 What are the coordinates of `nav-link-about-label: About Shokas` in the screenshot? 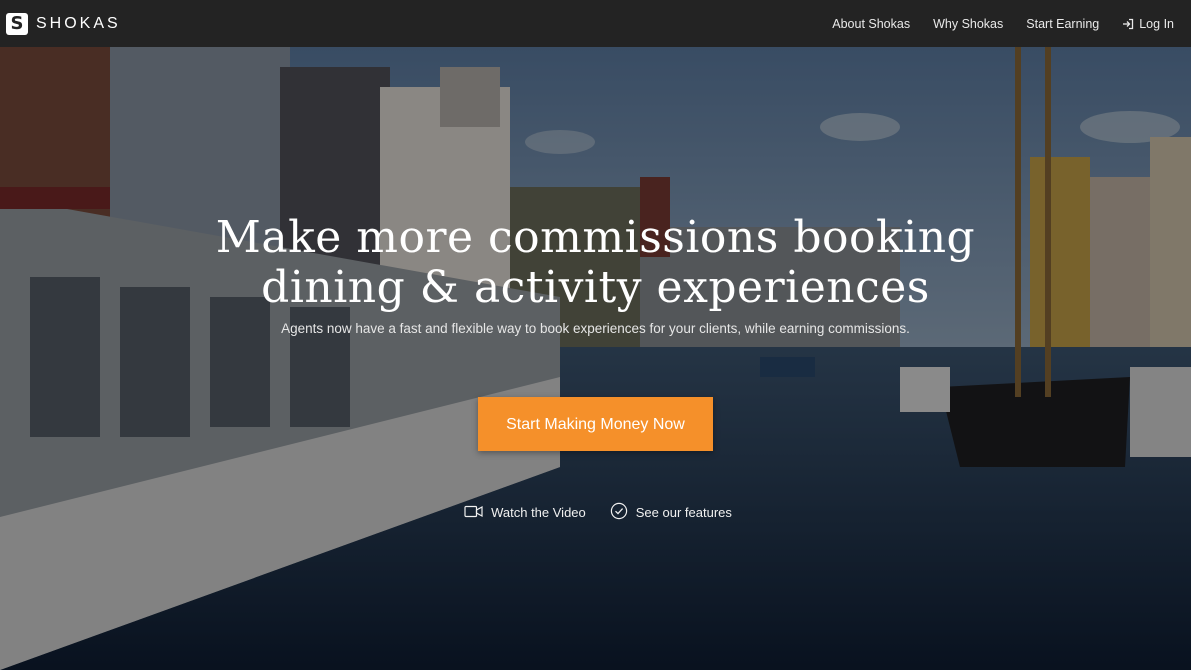 It's located at (871, 23).